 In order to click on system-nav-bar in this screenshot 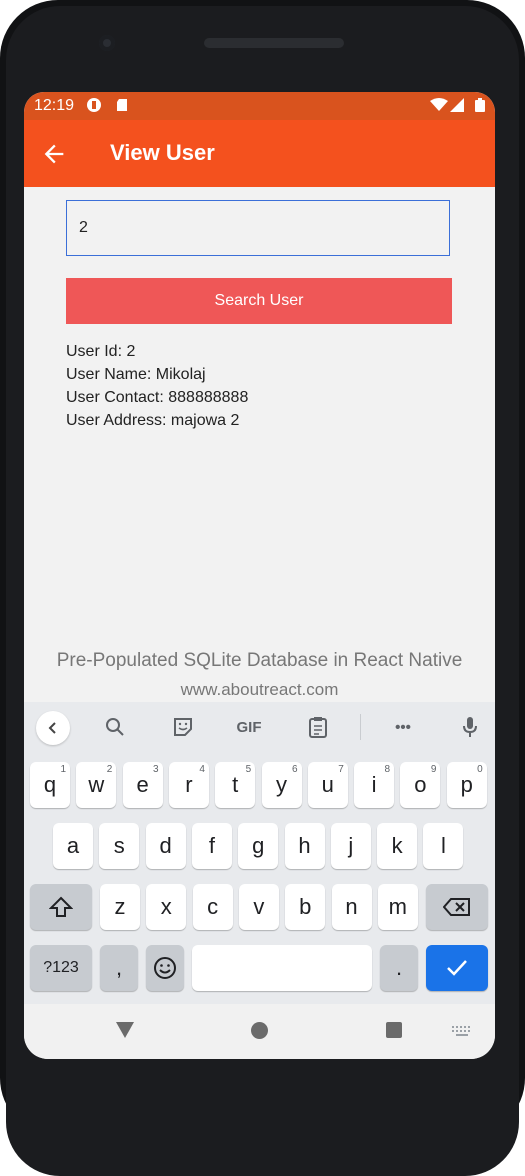, I will do `click(259, 1031)`.